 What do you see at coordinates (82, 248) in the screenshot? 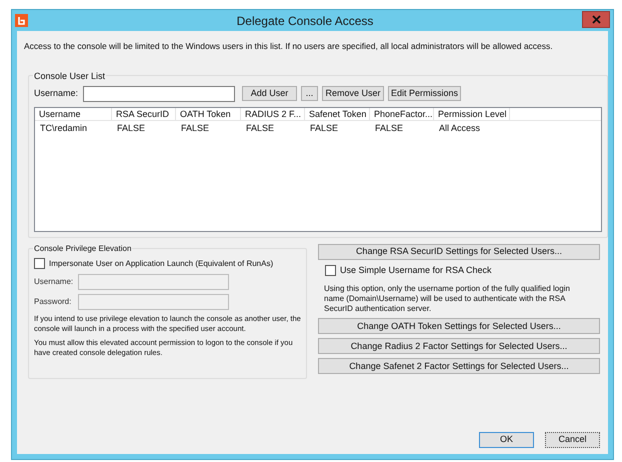
I see `group-legend: Console Privilege Elevation` at bounding box center [82, 248].